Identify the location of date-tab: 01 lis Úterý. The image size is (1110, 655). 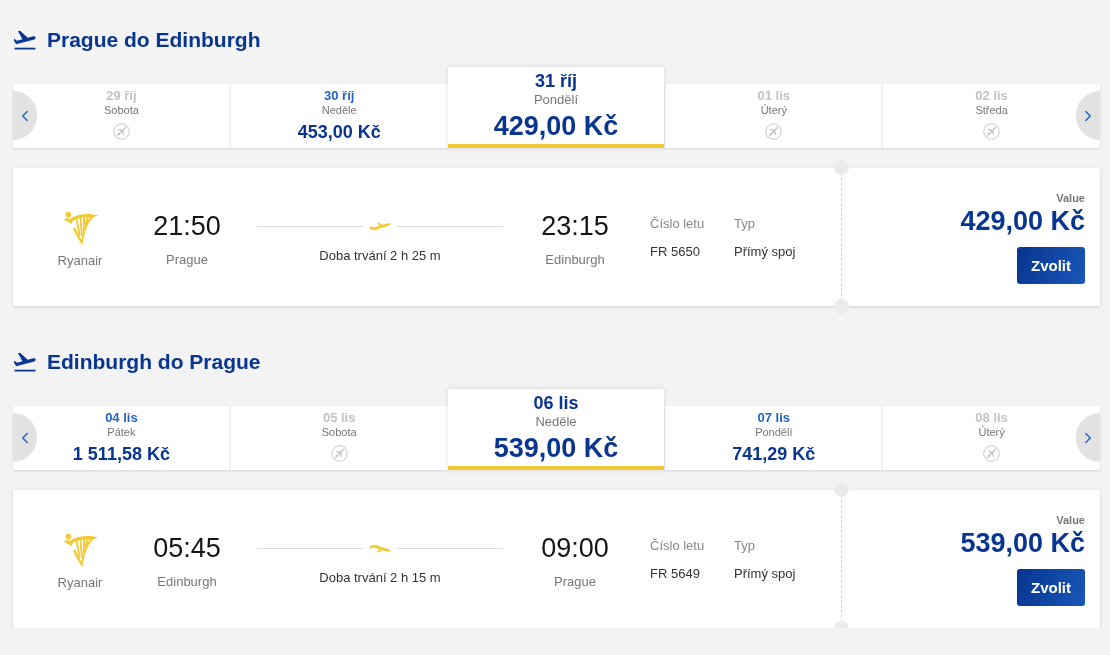
(773, 116).